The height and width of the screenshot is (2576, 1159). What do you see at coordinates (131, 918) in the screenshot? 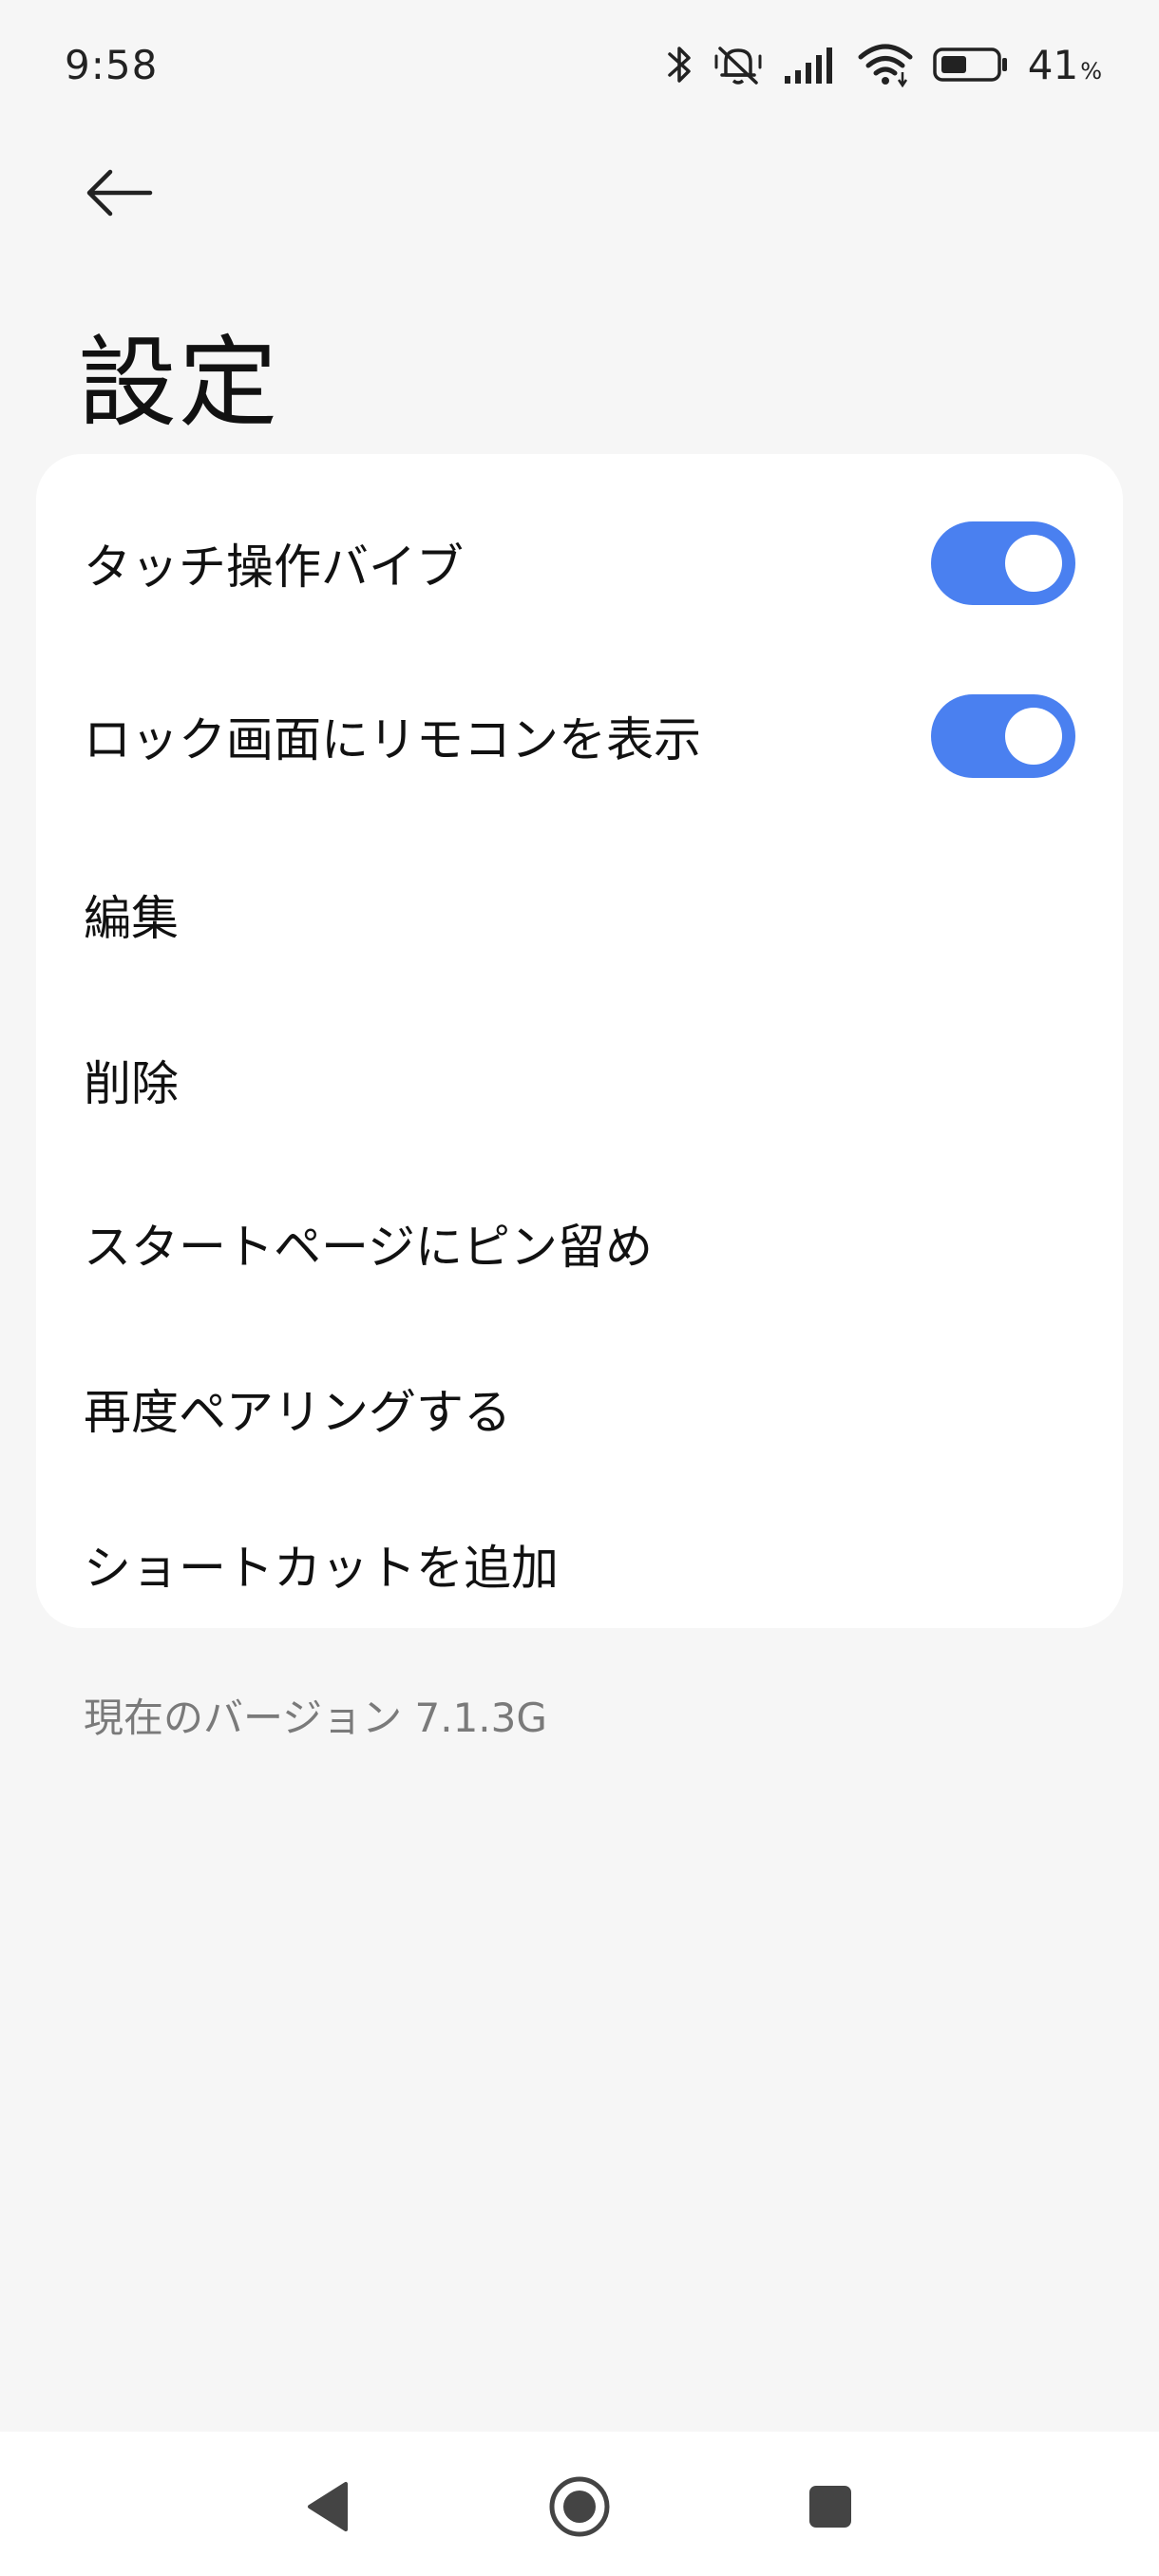
I see `setting-label: 編集` at bounding box center [131, 918].